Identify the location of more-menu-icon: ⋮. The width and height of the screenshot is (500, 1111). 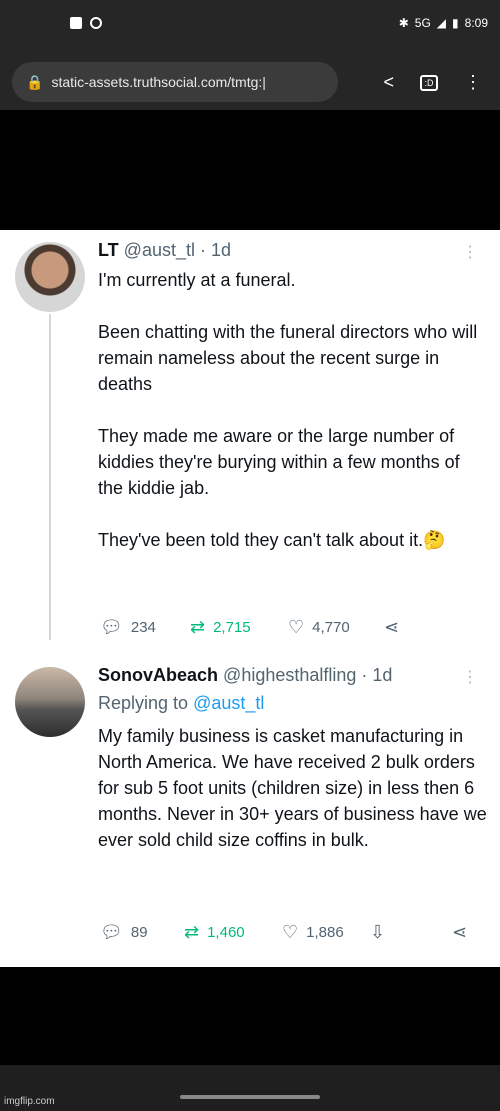
(473, 82).